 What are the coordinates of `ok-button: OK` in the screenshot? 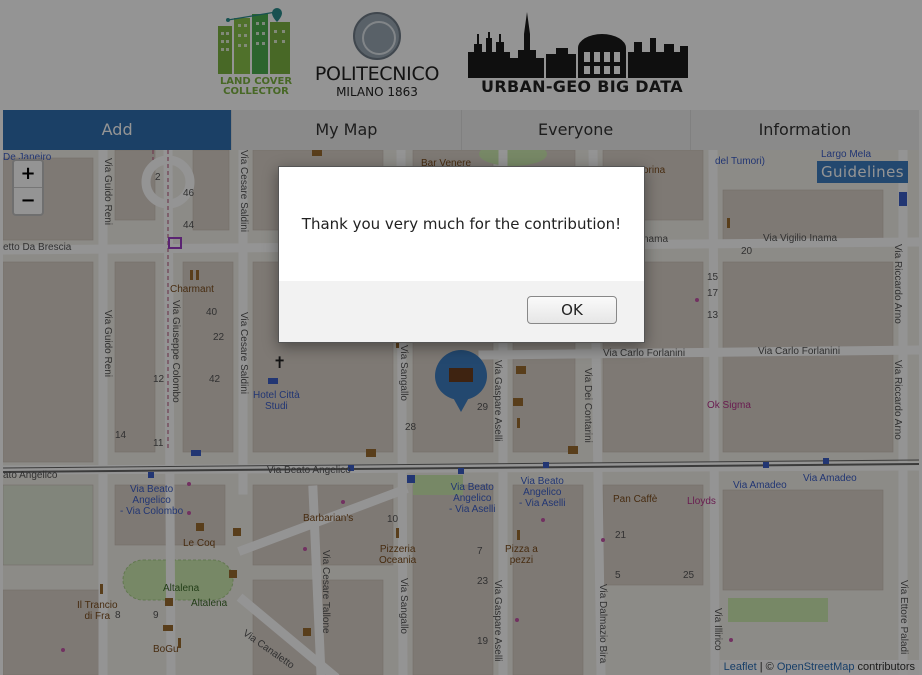 It's located at (572, 310).